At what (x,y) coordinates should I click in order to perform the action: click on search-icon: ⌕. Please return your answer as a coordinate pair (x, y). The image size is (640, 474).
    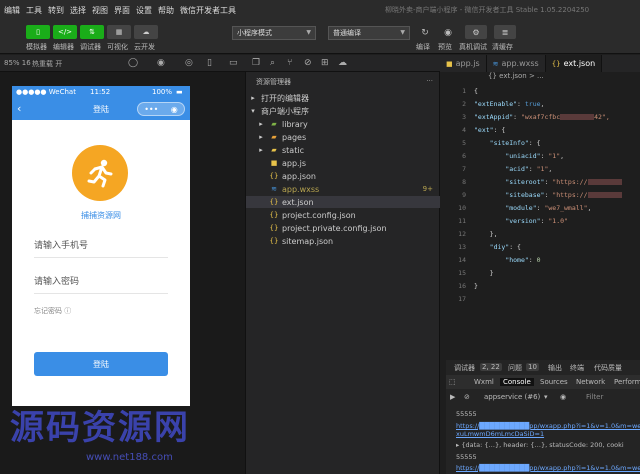
    Looking at the image, I should click on (272, 63).